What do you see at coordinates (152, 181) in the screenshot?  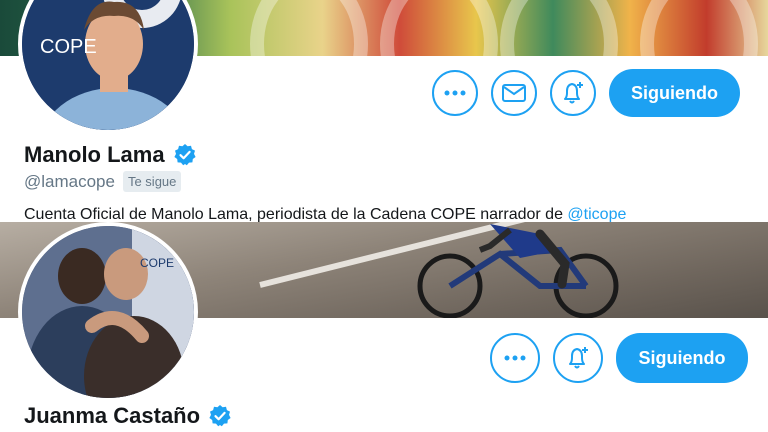 I see `follows-you-badge: Te sigue` at bounding box center [152, 181].